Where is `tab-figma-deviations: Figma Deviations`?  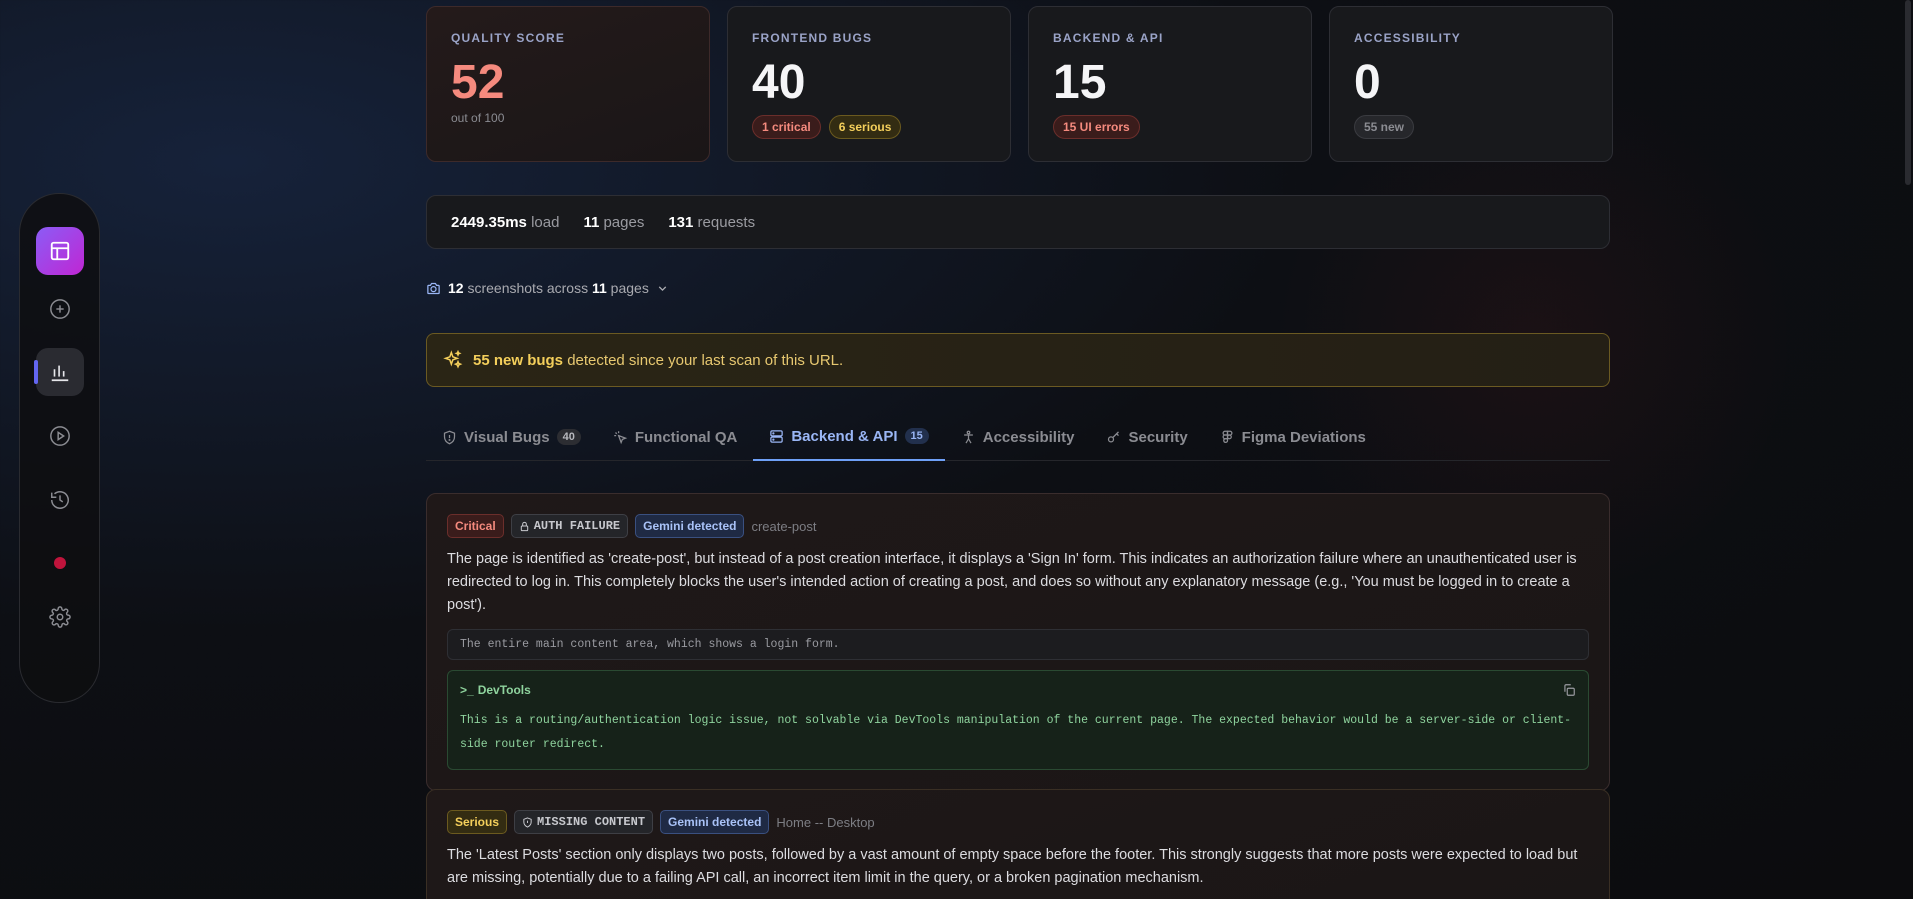 tab-figma-deviations: Figma Deviations is located at coordinates (1293, 443).